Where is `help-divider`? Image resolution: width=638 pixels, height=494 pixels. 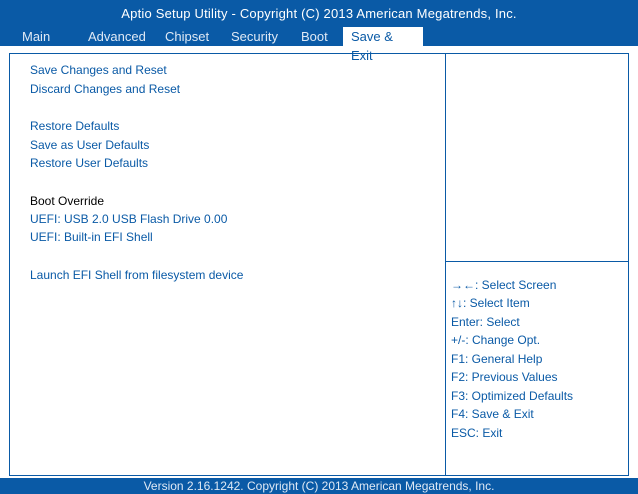
help-divider is located at coordinates (537, 261).